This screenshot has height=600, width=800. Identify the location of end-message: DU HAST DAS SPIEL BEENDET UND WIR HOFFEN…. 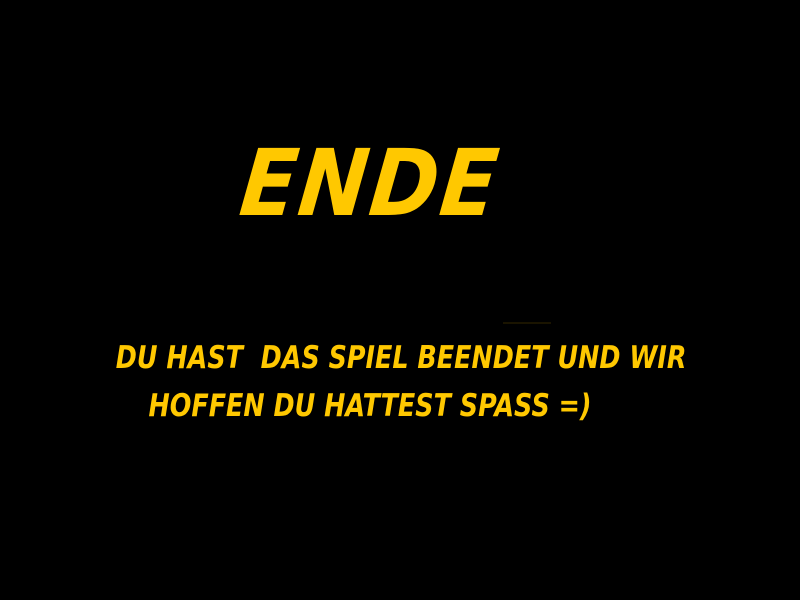
(401, 382).